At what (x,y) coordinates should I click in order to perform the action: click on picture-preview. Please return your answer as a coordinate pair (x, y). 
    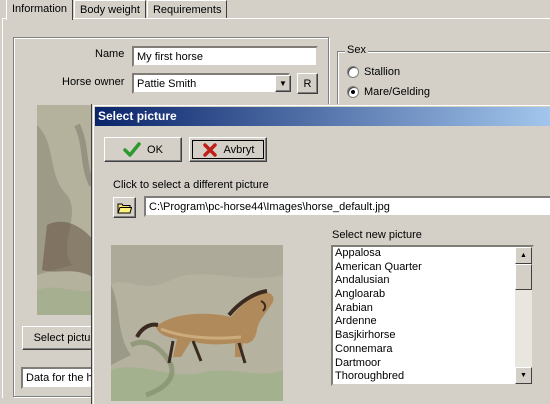
    Looking at the image, I should click on (197, 323).